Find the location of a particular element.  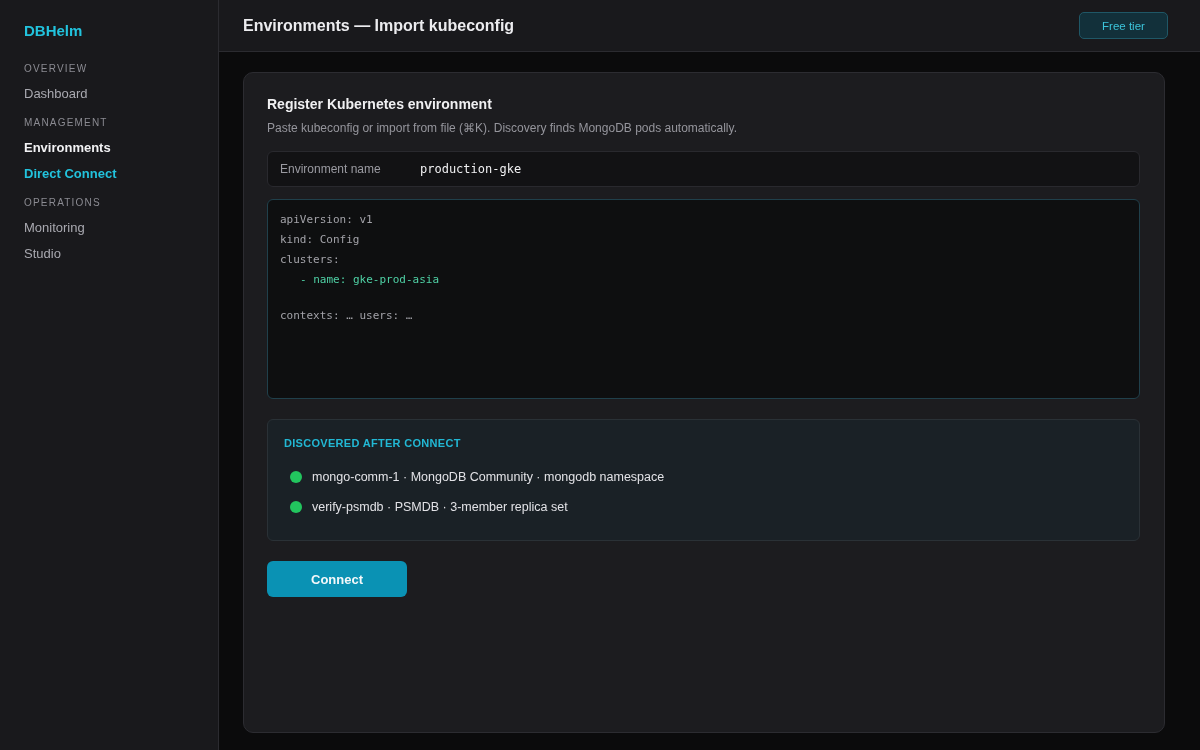

code-line: clusters: is located at coordinates (310, 260).